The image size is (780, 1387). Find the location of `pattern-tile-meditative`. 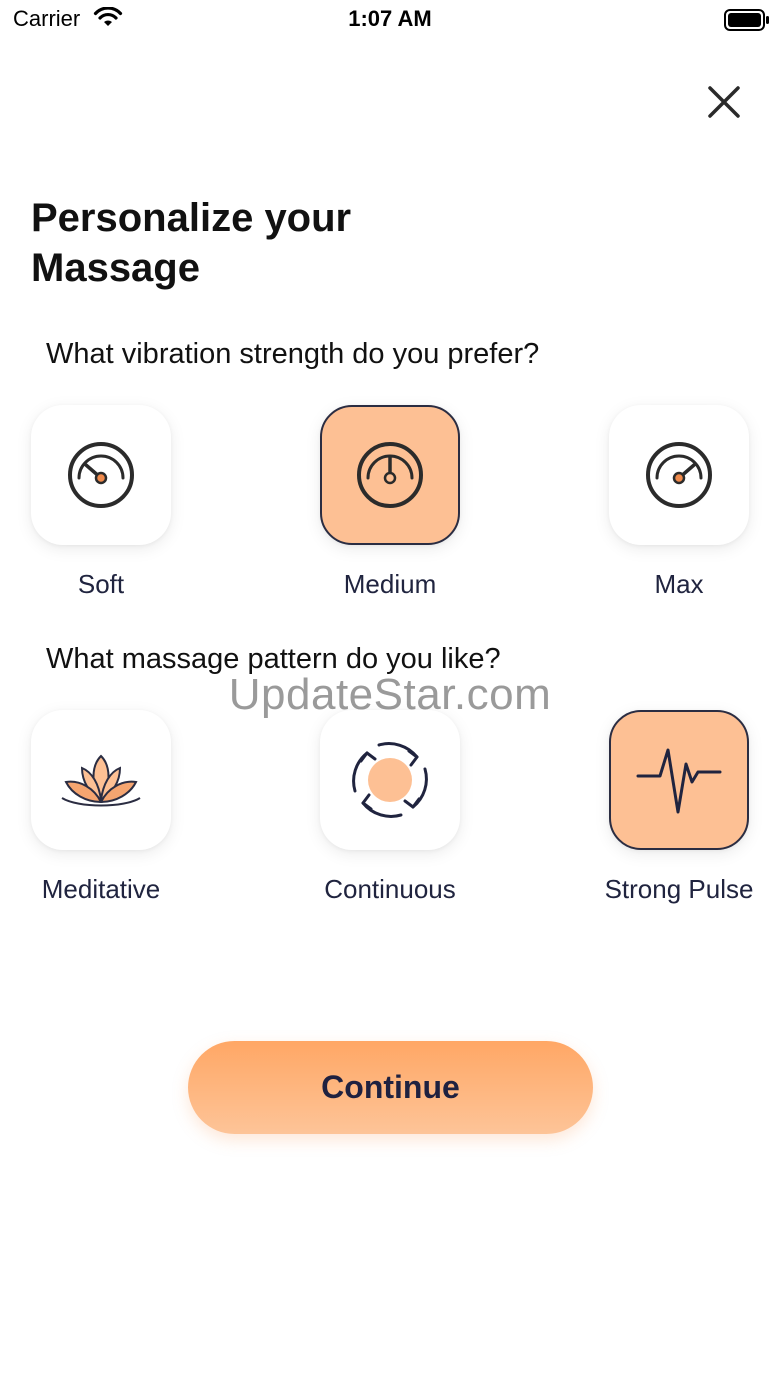

pattern-tile-meditative is located at coordinates (101, 780).